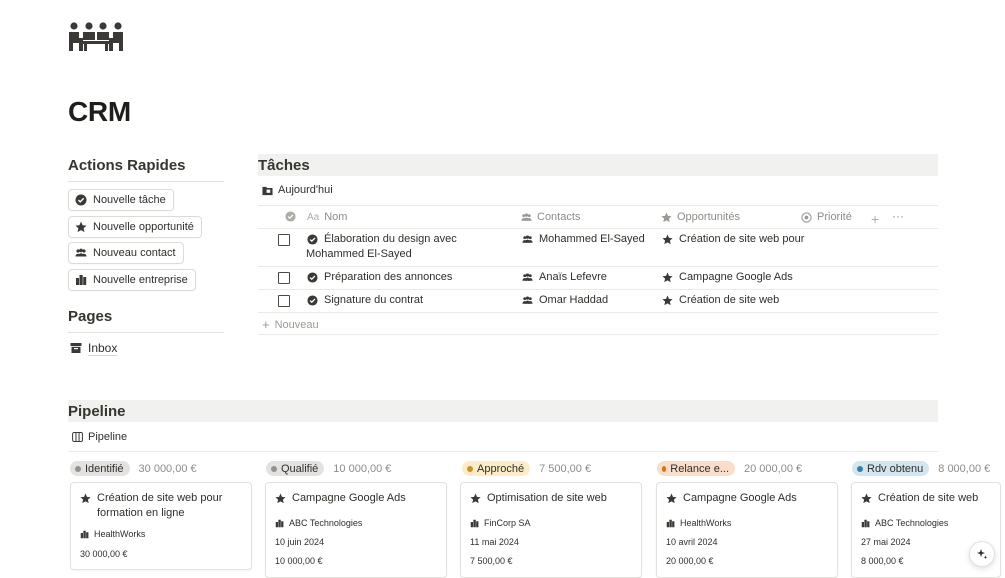 The height and width of the screenshot is (578, 1005). I want to click on task-opportunity: Campagne Google Ads, so click(727, 277).